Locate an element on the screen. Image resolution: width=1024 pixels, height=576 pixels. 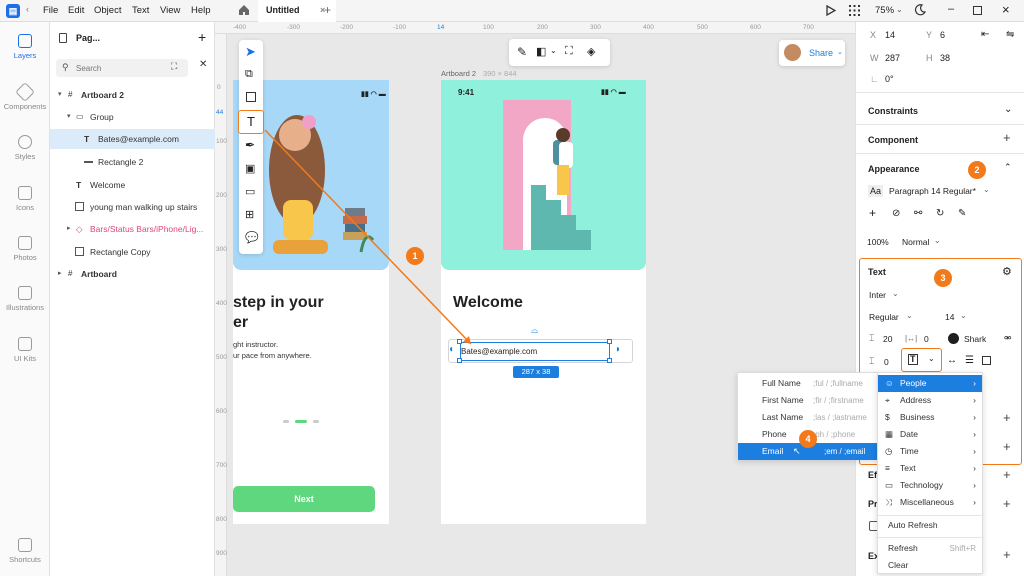
menu-help: Help is located at coordinates (201, 10).